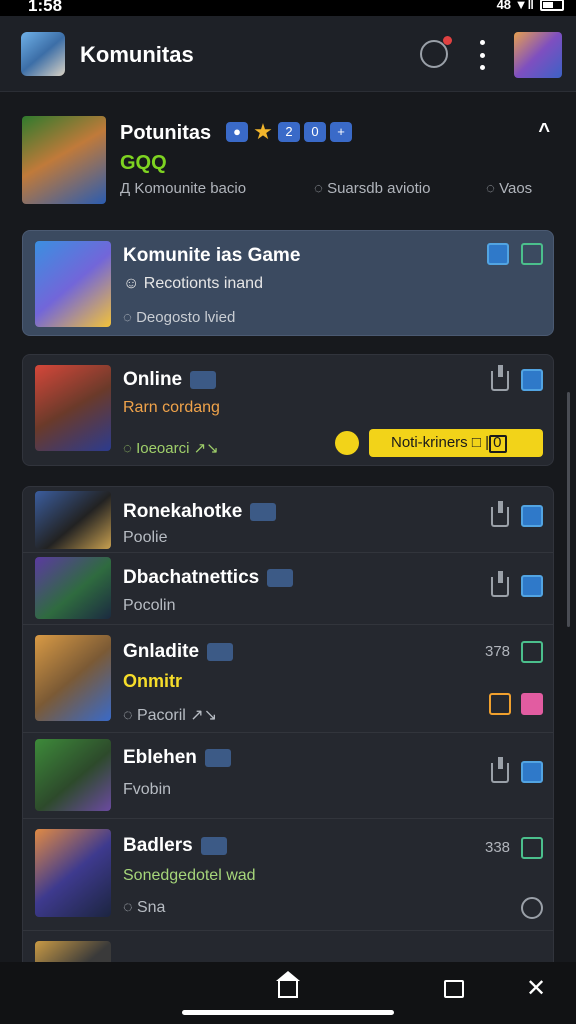  Describe the element at coordinates (341, 132) in the screenshot. I see `add-badge-icon: +` at that location.